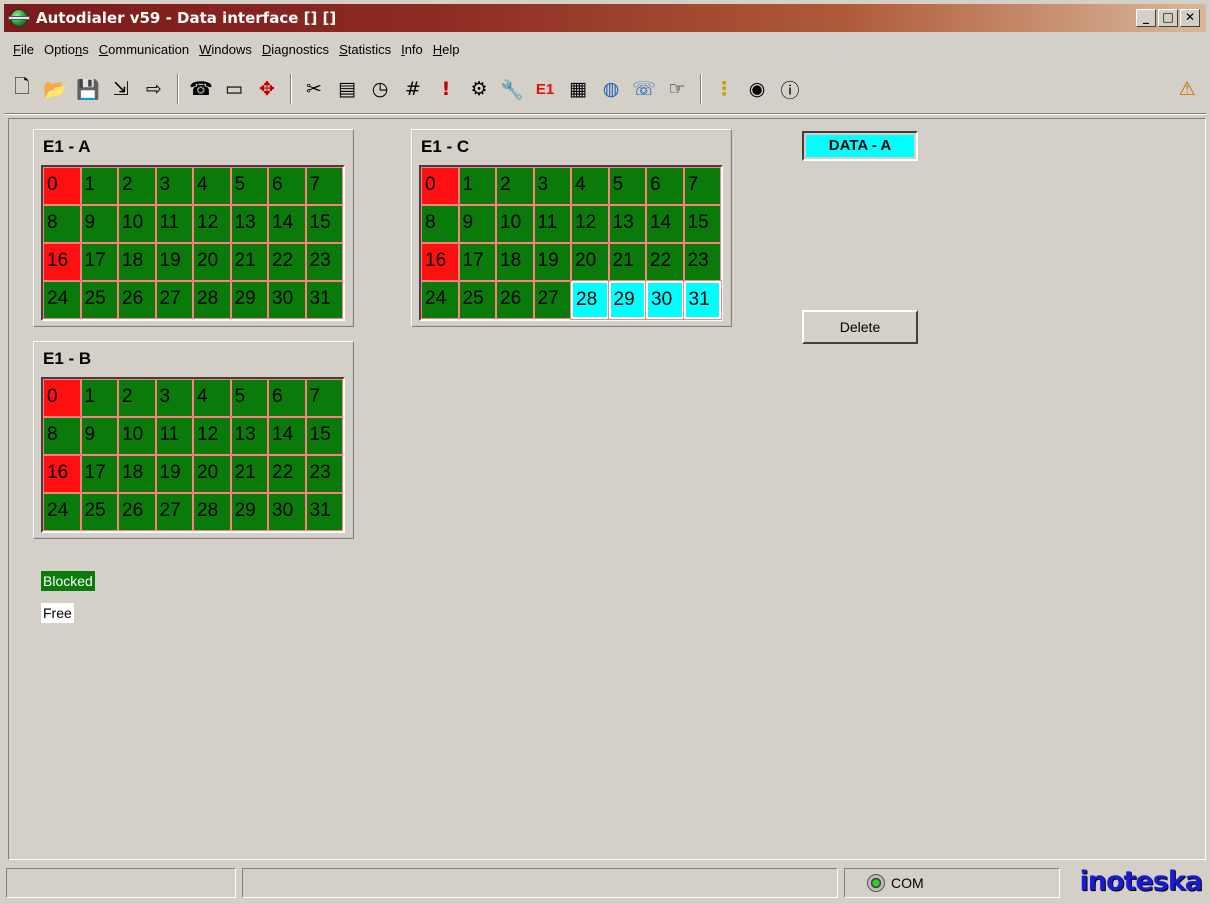 This screenshot has width=1210, height=904. Describe the element at coordinates (88, 89) in the screenshot. I see `save-icon: 💾` at that location.